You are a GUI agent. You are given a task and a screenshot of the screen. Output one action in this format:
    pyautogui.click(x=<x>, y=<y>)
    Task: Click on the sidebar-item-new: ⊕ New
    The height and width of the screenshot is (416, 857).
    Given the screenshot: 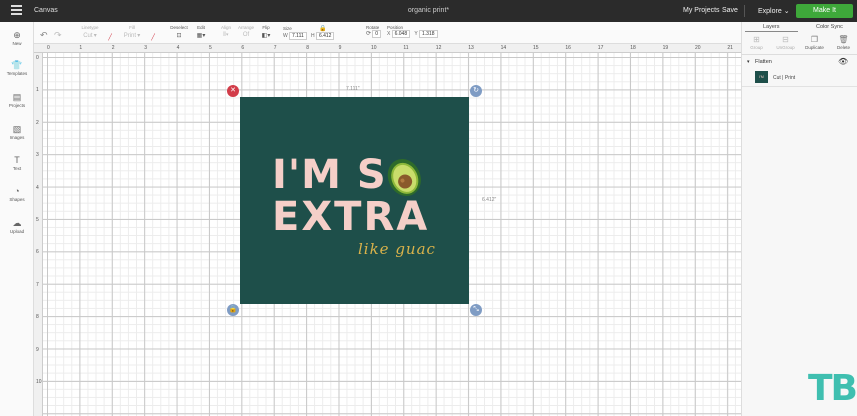 What is the action you would take?
    pyautogui.click(x=17, y=38)
    